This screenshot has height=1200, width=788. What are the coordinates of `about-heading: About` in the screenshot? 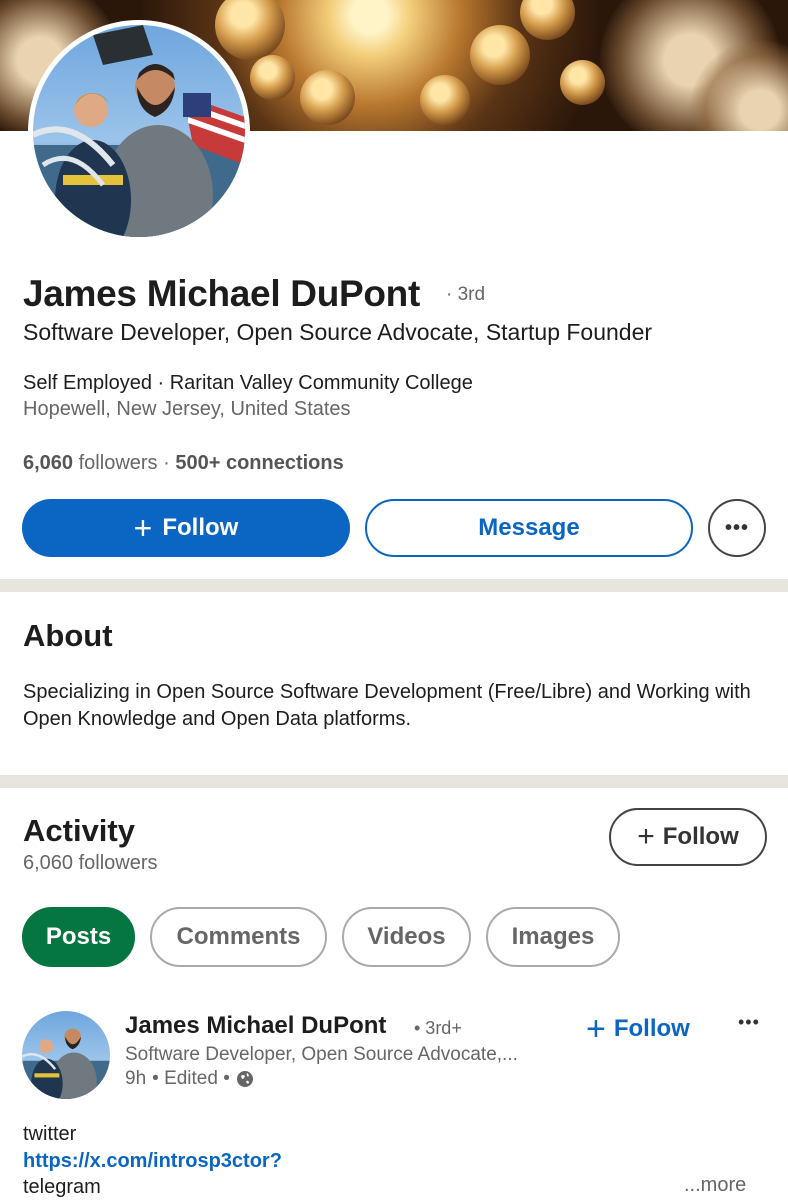 It's located at (68, 635).